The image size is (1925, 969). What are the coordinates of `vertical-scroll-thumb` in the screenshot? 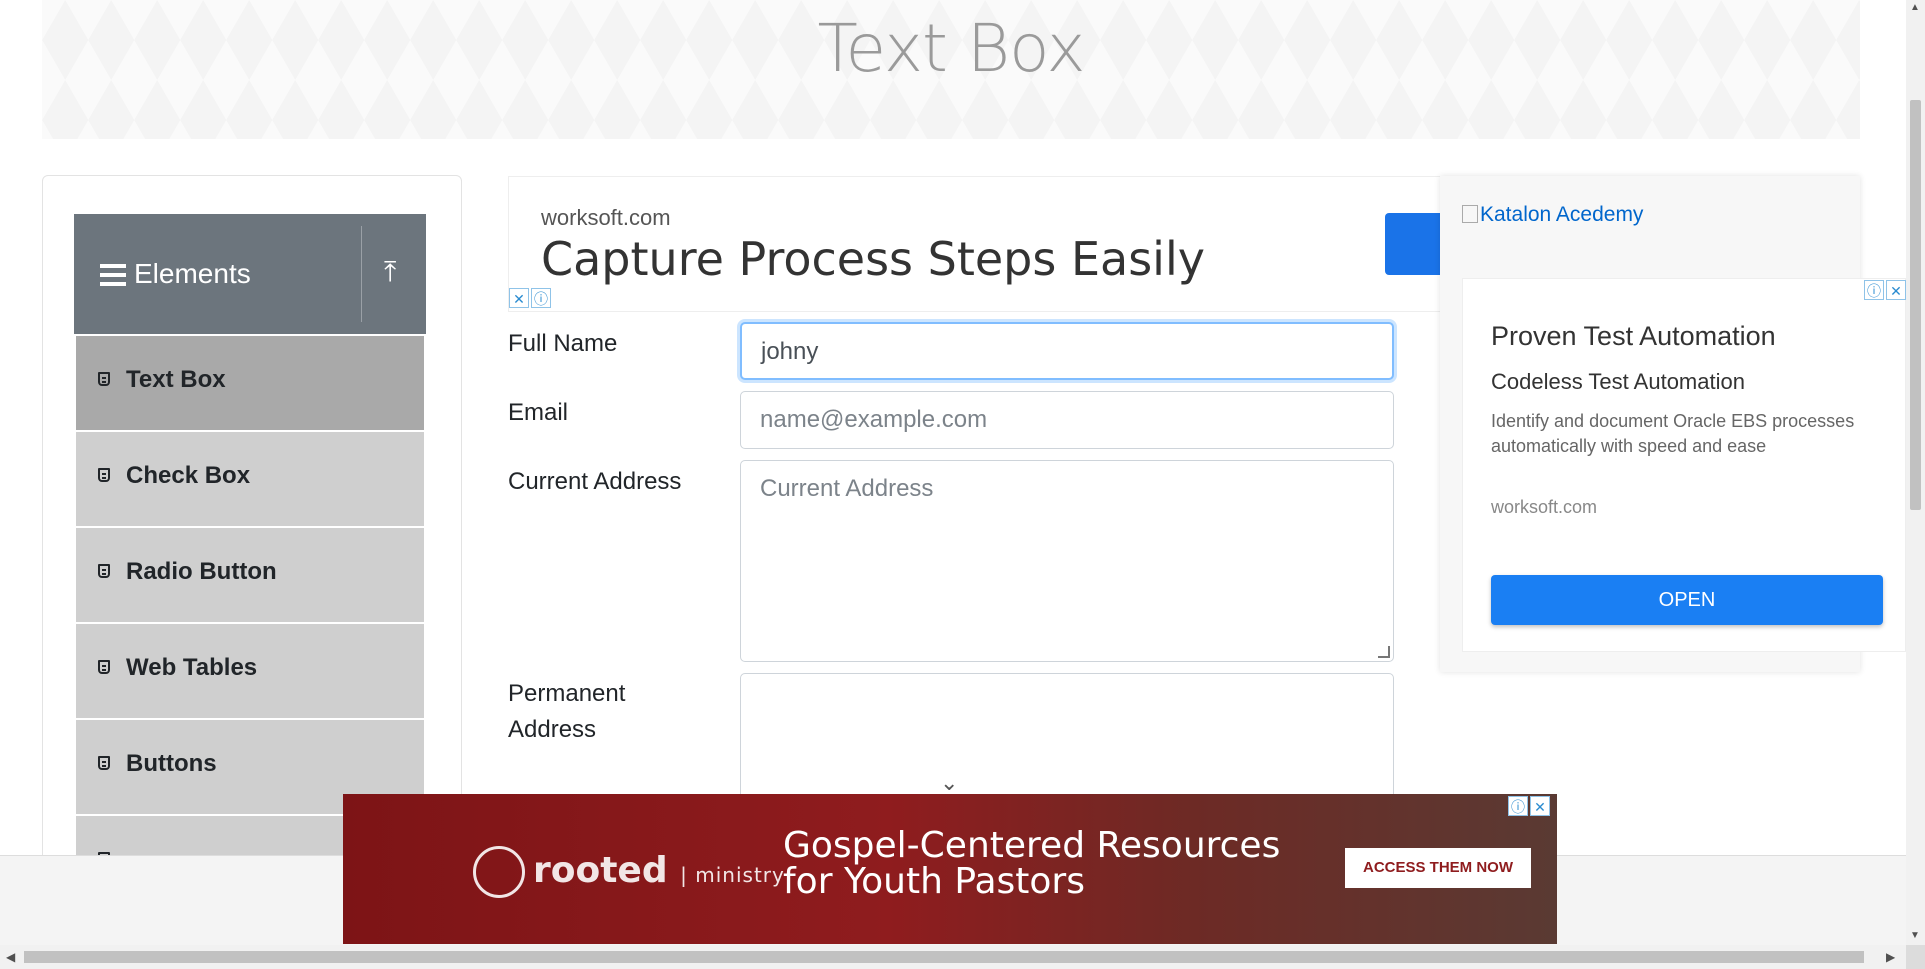 It's located at (1915, 305).